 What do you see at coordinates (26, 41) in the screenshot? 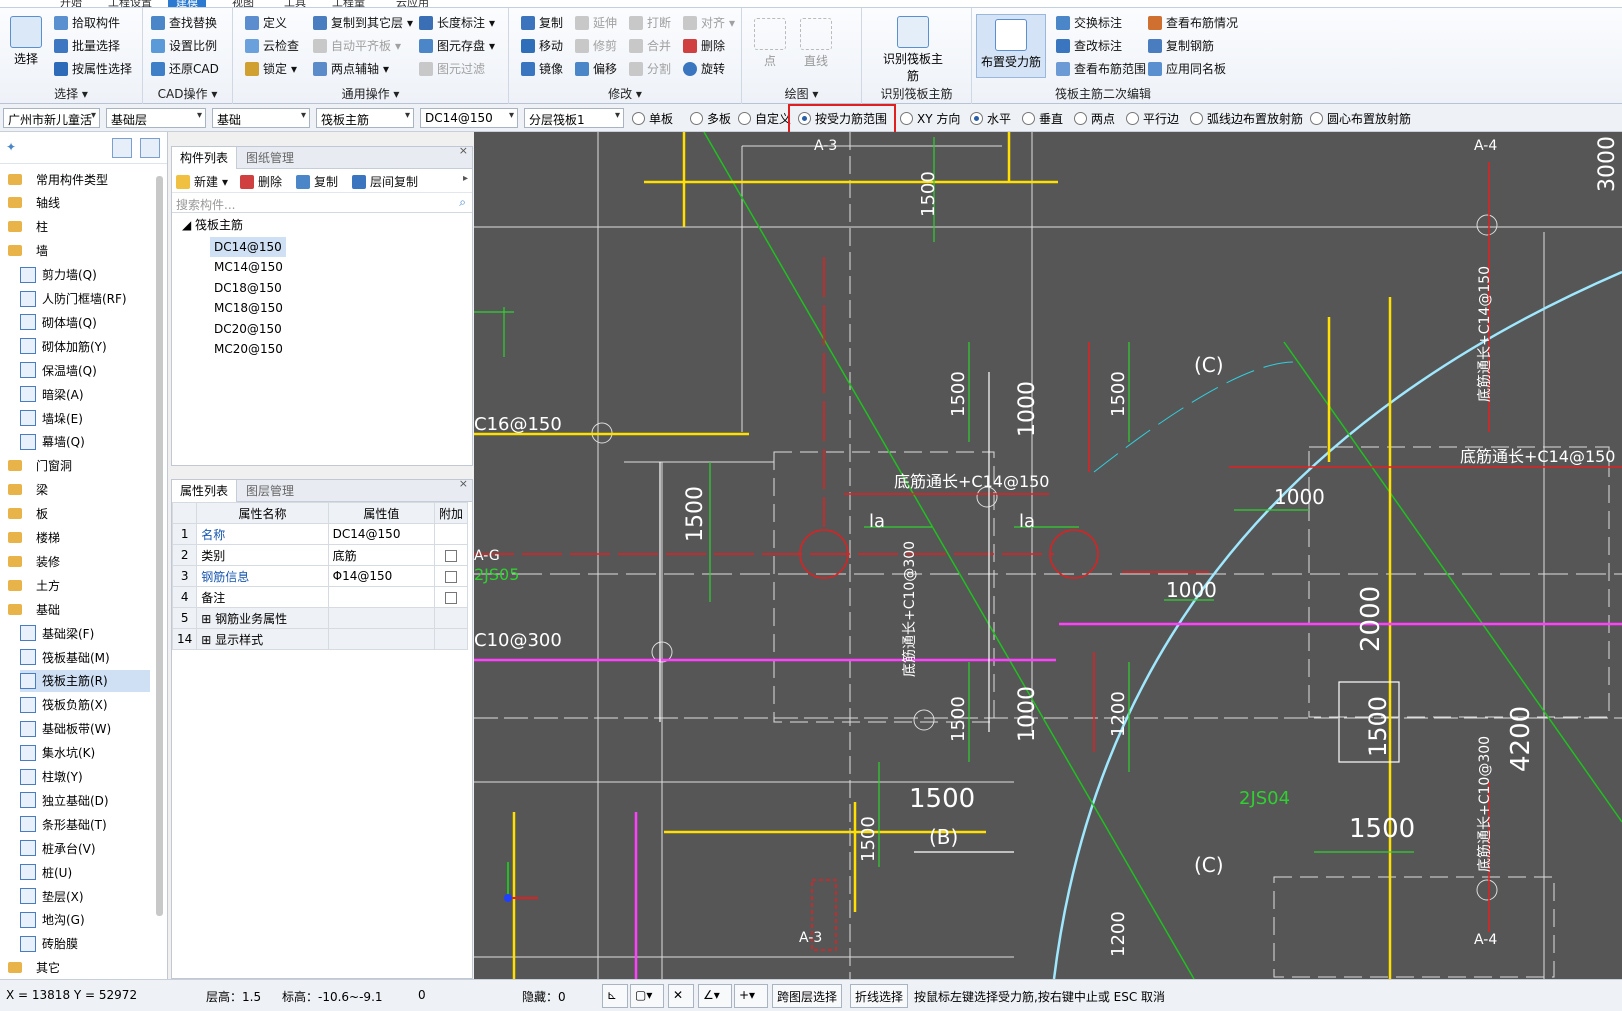
I see `select-button: 选择` at bounding box center [26, 41].